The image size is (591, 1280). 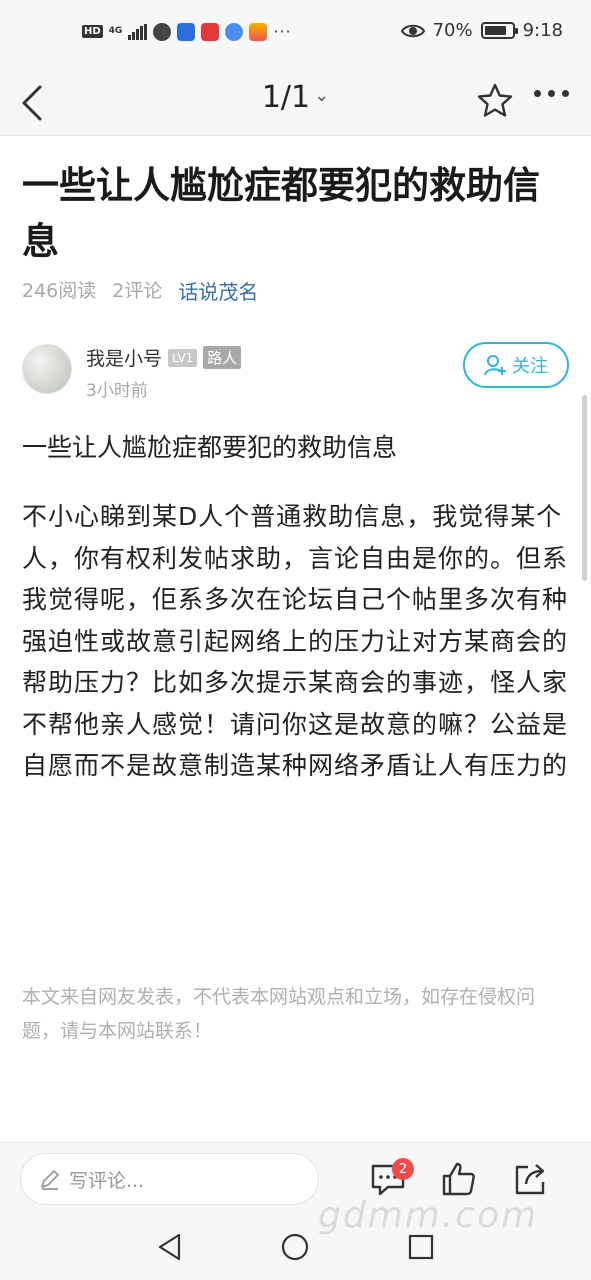 What do you see at coordinates (286, 97) in the screenshot?
I see `page-indicator-label: 1/1` at bounding box center [286, 97].